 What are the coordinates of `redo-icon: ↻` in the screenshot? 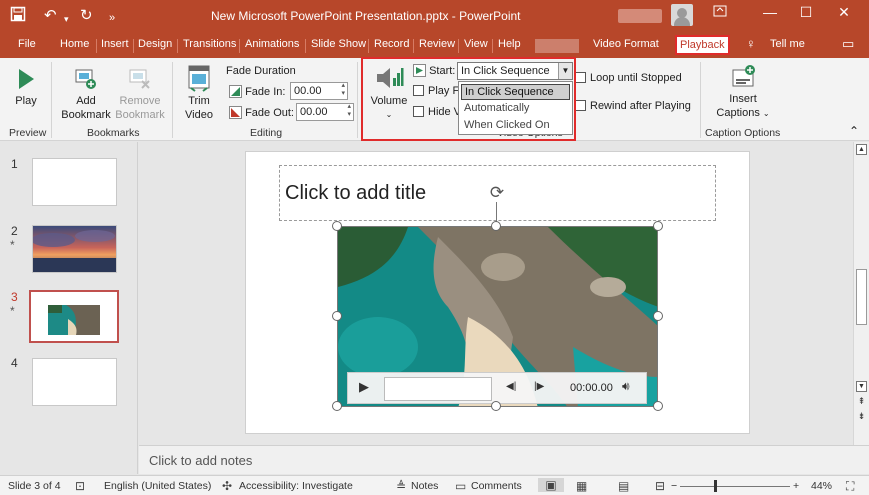 It's located at (86, 16).